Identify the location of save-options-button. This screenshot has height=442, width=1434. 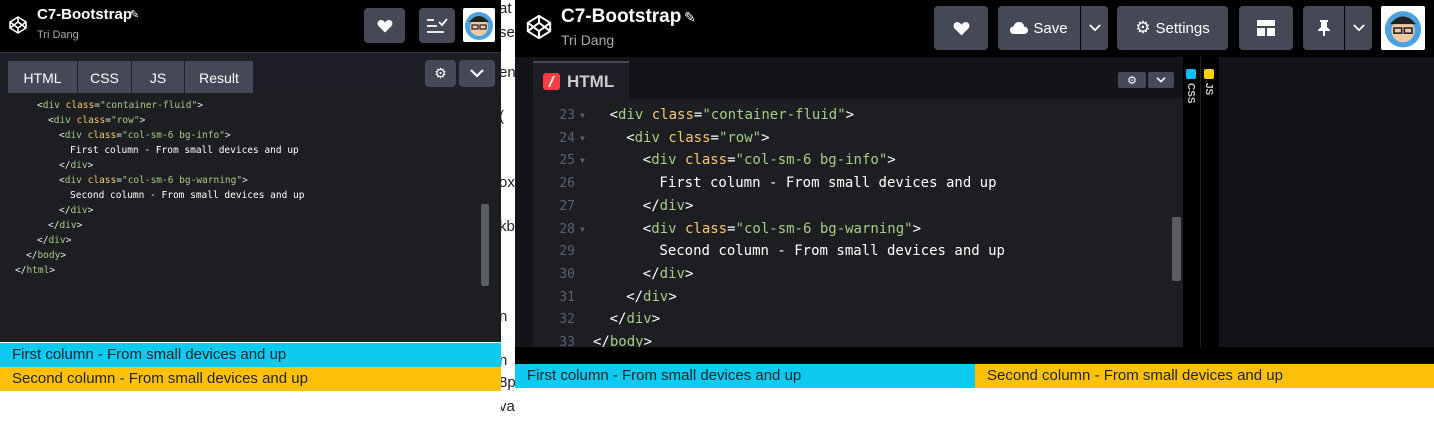
(1094, 28).